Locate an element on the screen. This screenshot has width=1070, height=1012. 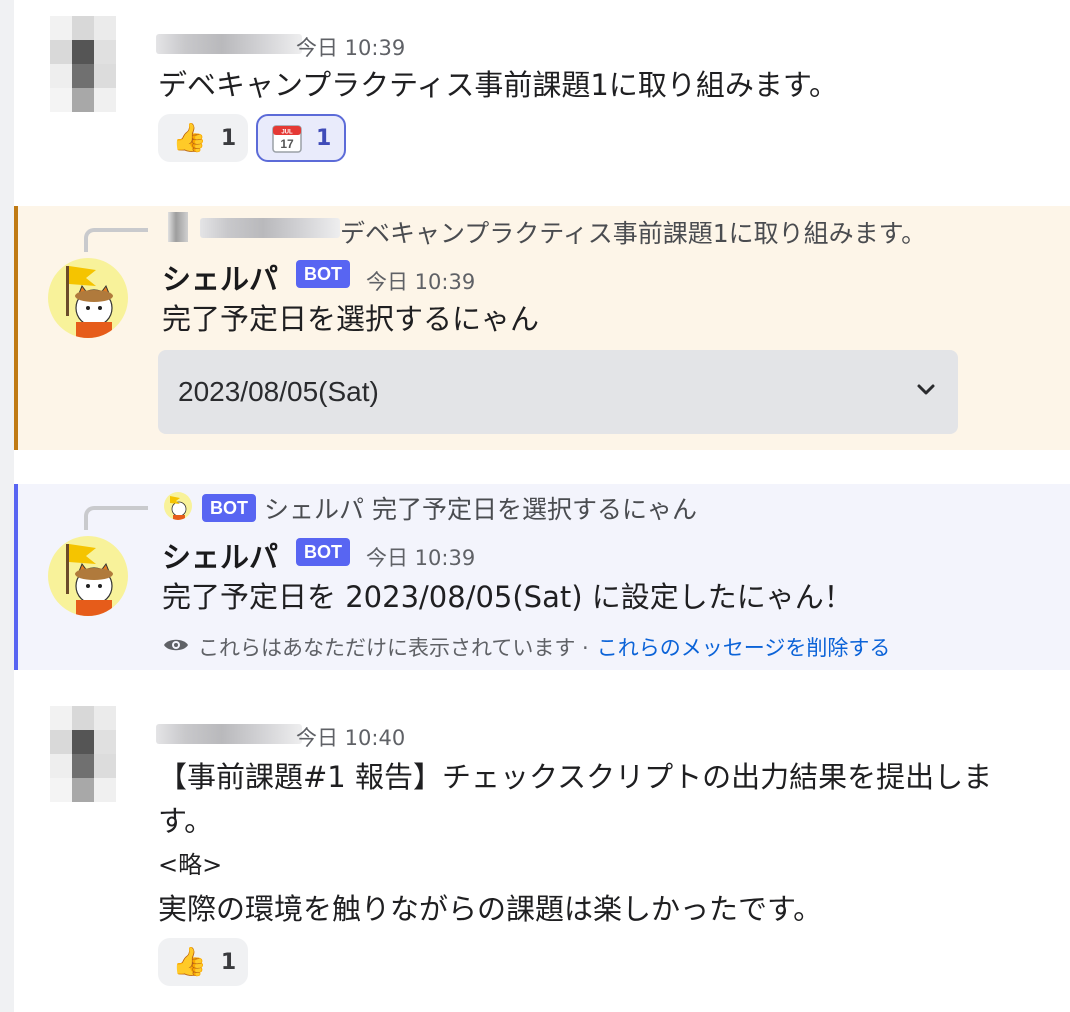
reply-bot-avatar is located at coordinates (178, 506).